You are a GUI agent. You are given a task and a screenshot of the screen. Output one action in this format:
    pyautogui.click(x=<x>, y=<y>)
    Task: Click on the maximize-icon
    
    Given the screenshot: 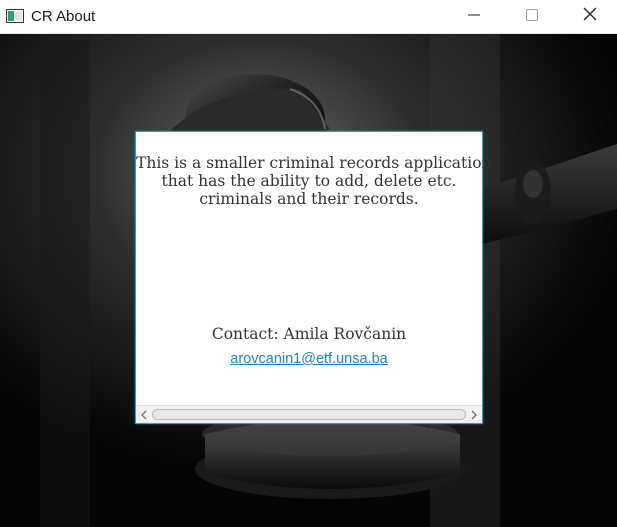 What is the action you would take?
    pyautogui.click(x=532, y=17)
    